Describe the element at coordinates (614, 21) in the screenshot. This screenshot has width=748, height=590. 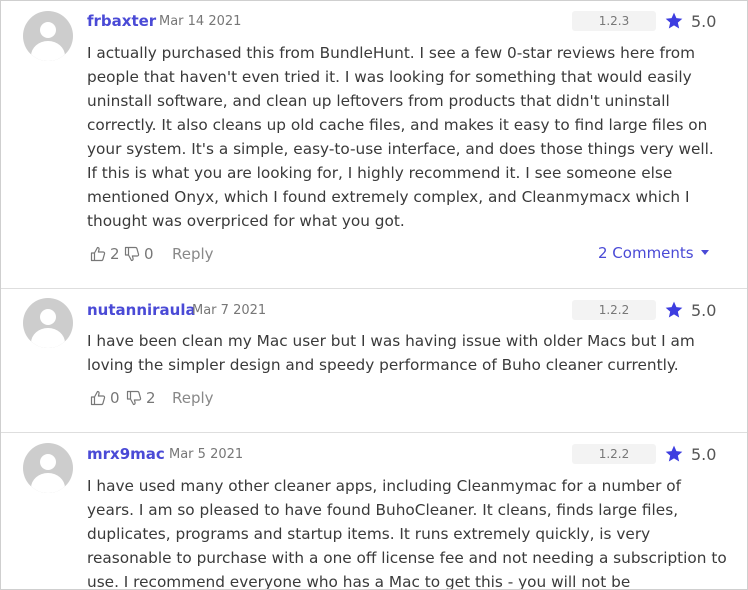
I see `version-badge: 1.2.3` at that location.